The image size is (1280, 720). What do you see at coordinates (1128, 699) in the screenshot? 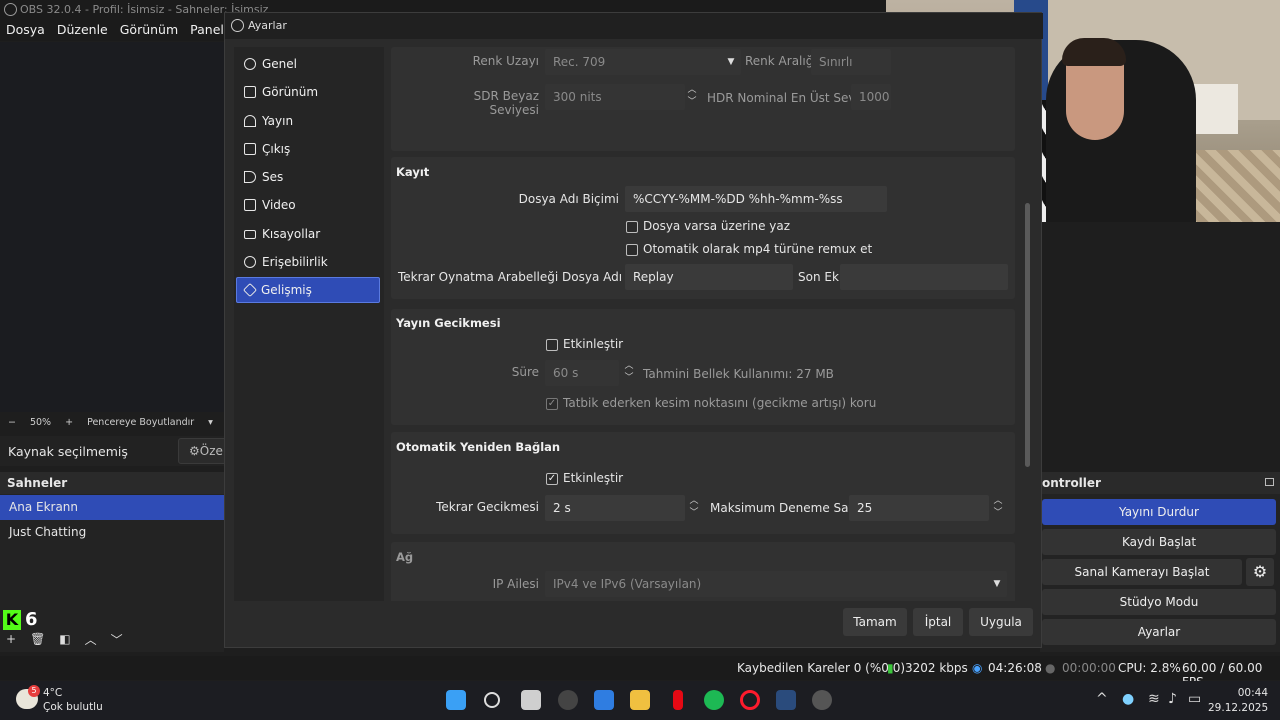
I see `microphone-icon: ●` at bounding box center [1128, 699].